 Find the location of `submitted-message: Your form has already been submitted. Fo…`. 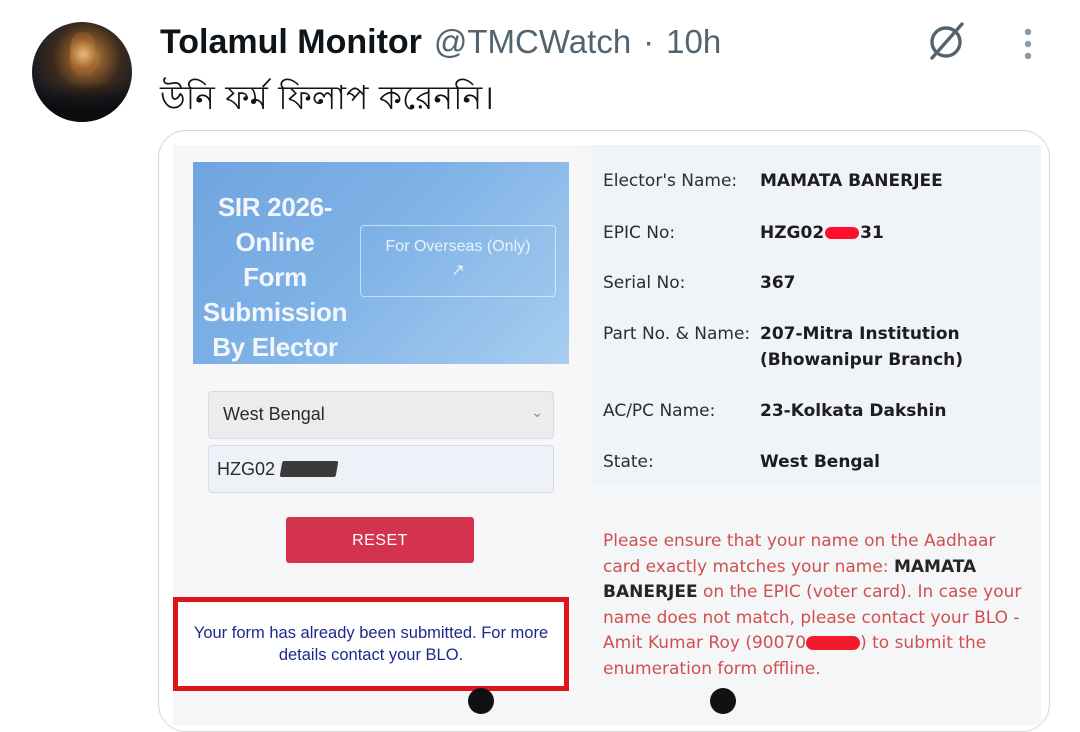

submitted-message: Your form has already been submitted. Fo… is located at coordinates (371, 644).